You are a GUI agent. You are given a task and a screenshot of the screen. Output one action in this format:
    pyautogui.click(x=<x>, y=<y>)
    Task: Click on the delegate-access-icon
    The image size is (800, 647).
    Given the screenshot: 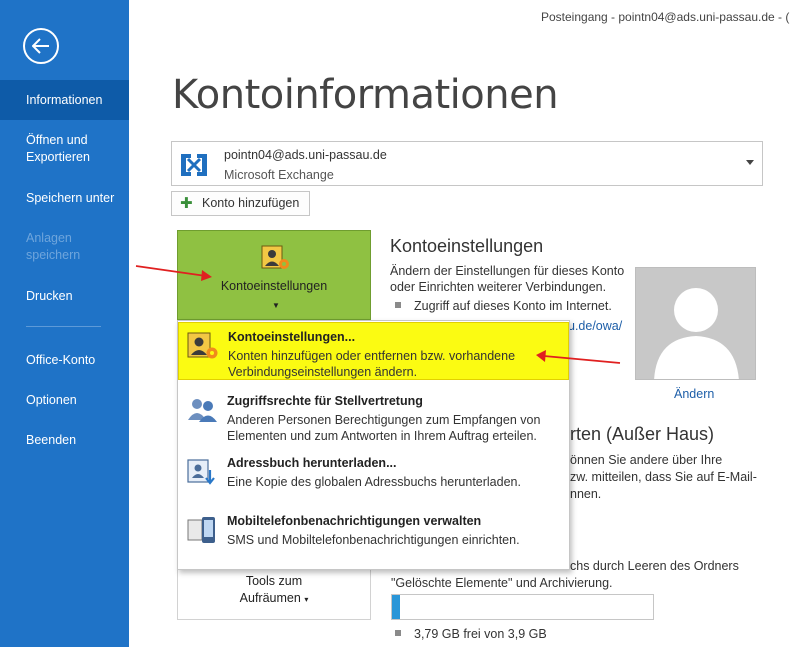 What is the action you would take?
    pyautogui.click(x=202, y=410)
    